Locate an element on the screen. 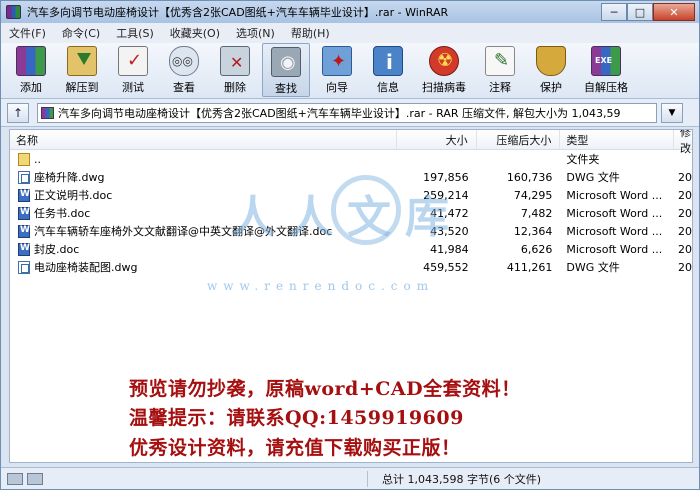 Image resolution: width=700 pixels, height=490 pixels. status-text: 总计 1,043,598 字节(6 个文件) is located at coordinates (454, 478).